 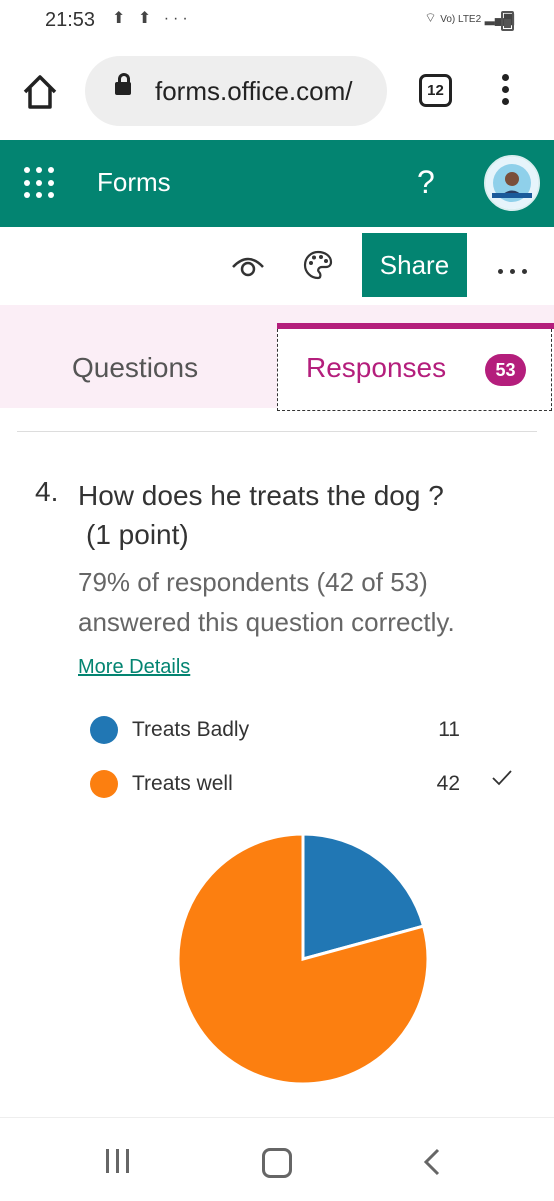 What do you see at coordinates (305, 730) in the screenshot?
I see `legend-item-treats-badly: Treats Badly 11` at bounding box center [305, 730].